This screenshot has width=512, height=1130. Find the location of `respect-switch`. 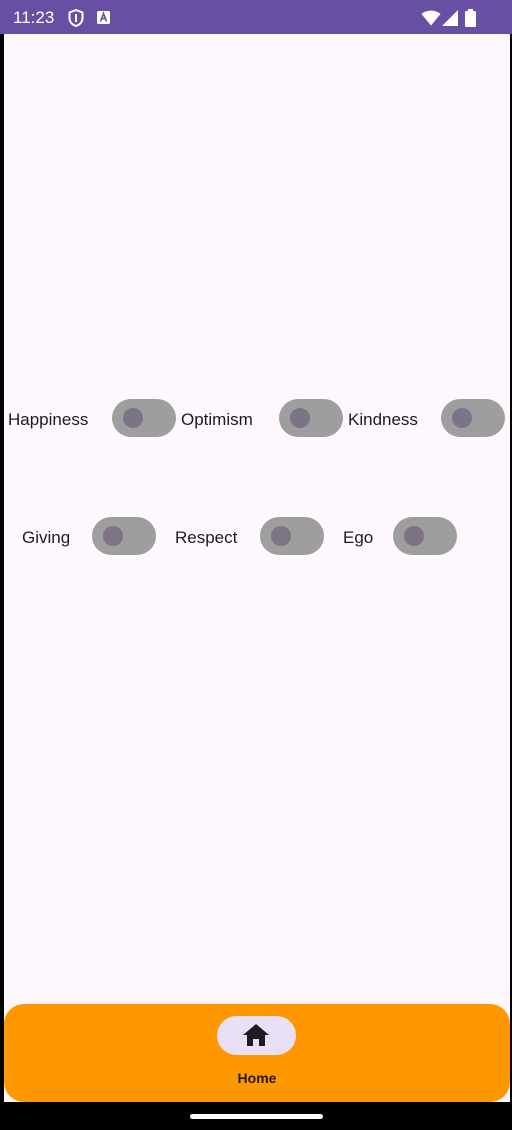

respect-switch is located at coordinates (292, 536).